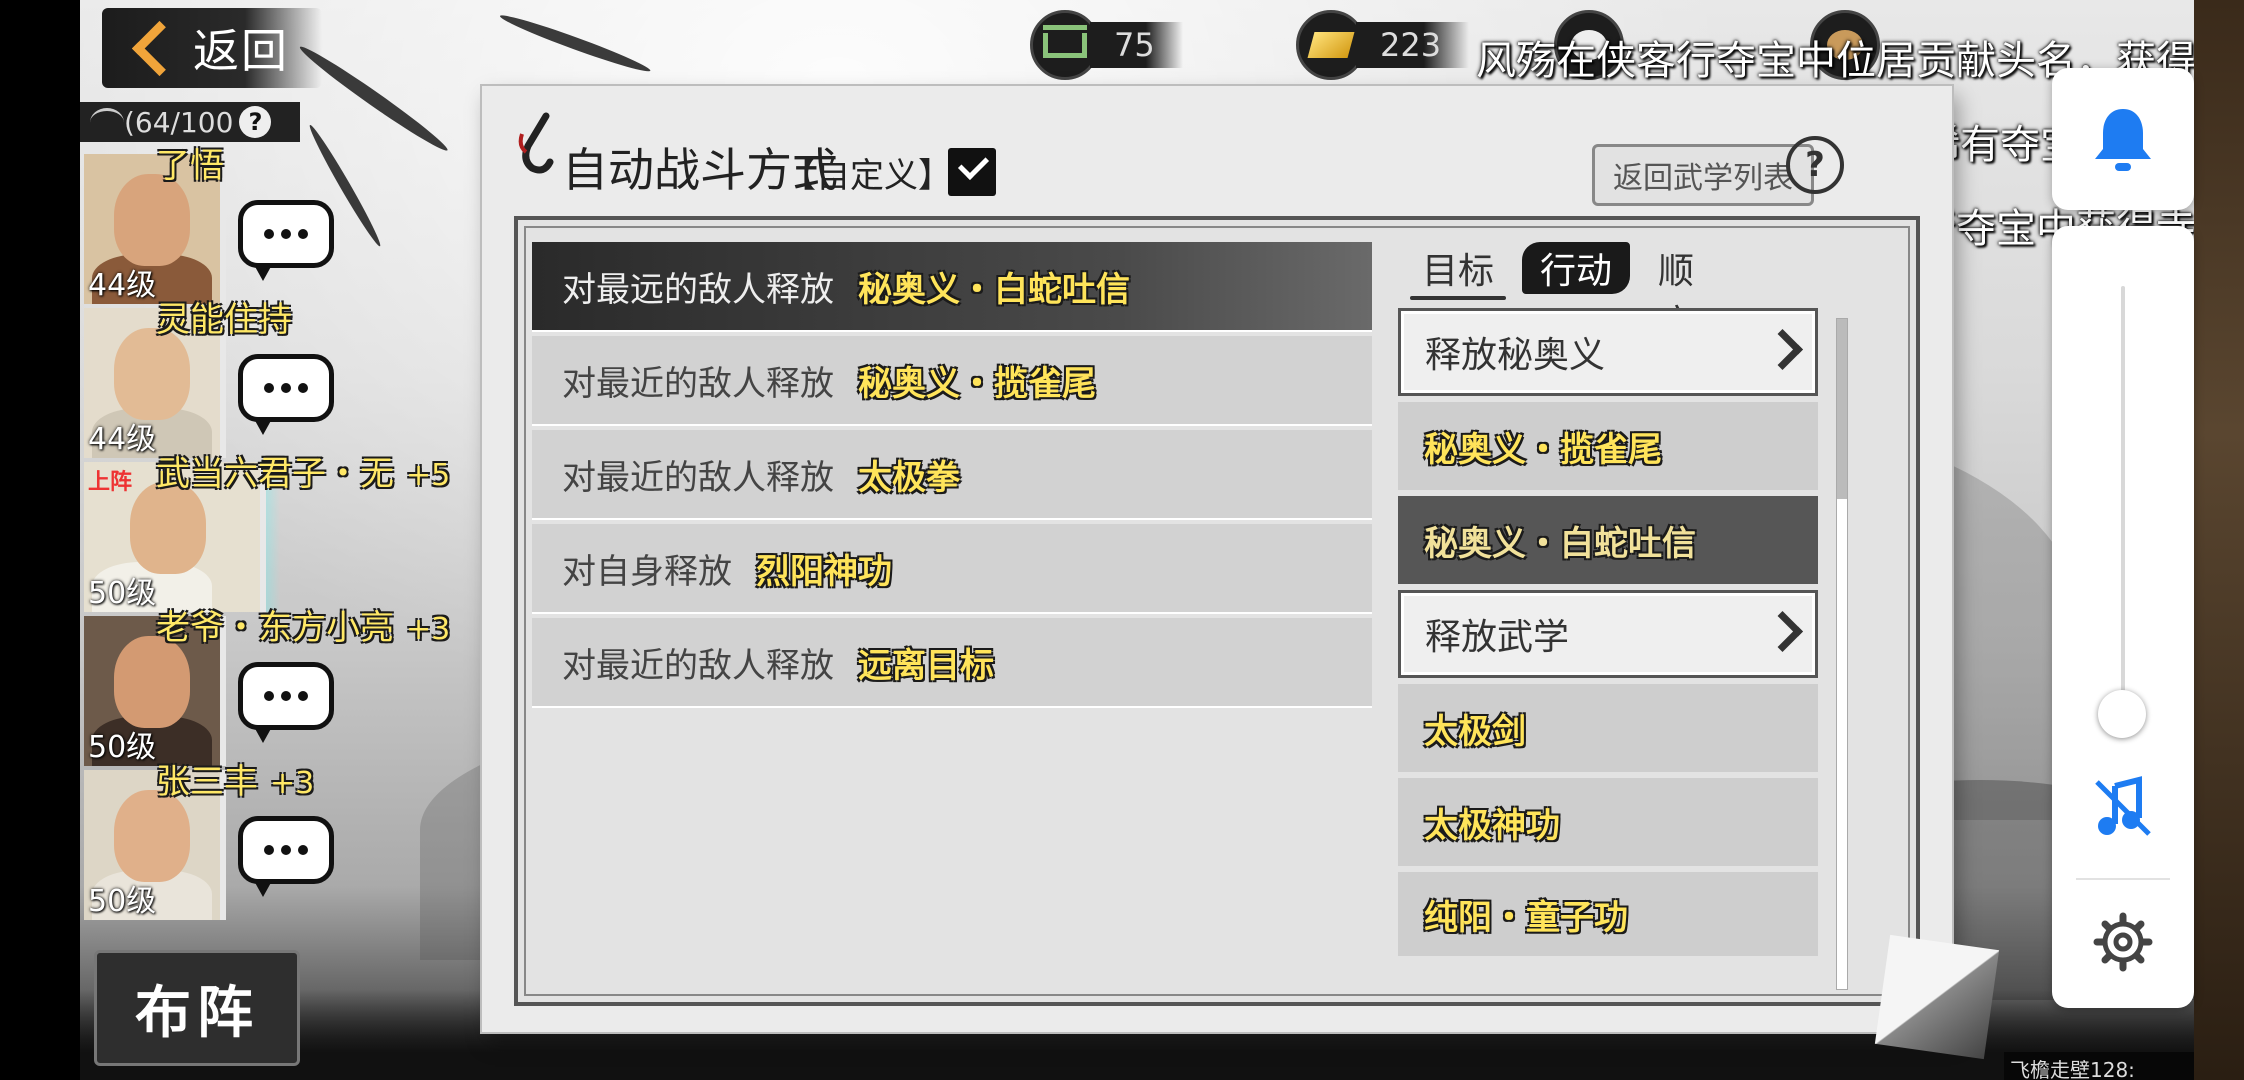 This screenshot has height=1080, width=2244. Describe the element at coordinates (241, 51) in the screenshot. I see `back-label: 返回` at that location.